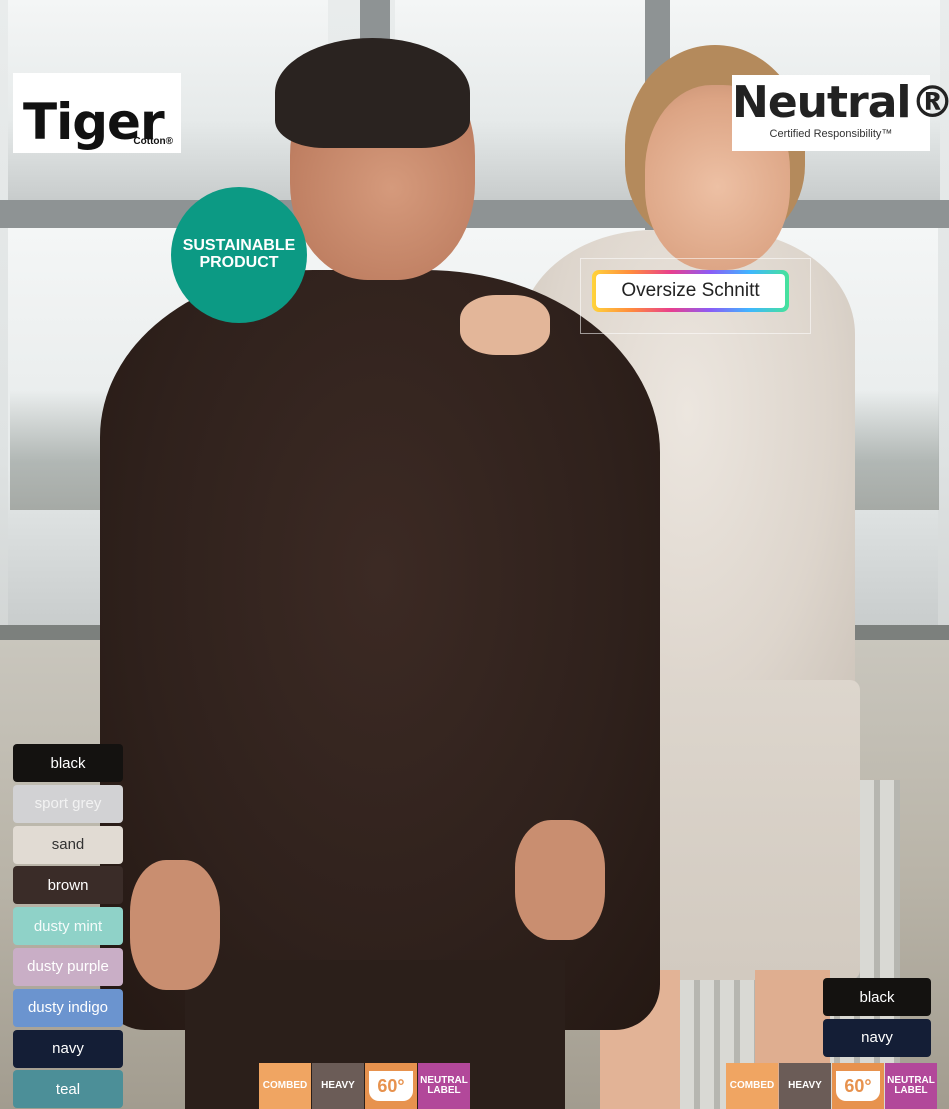  I want to click on man-hair, so click(372, 93).